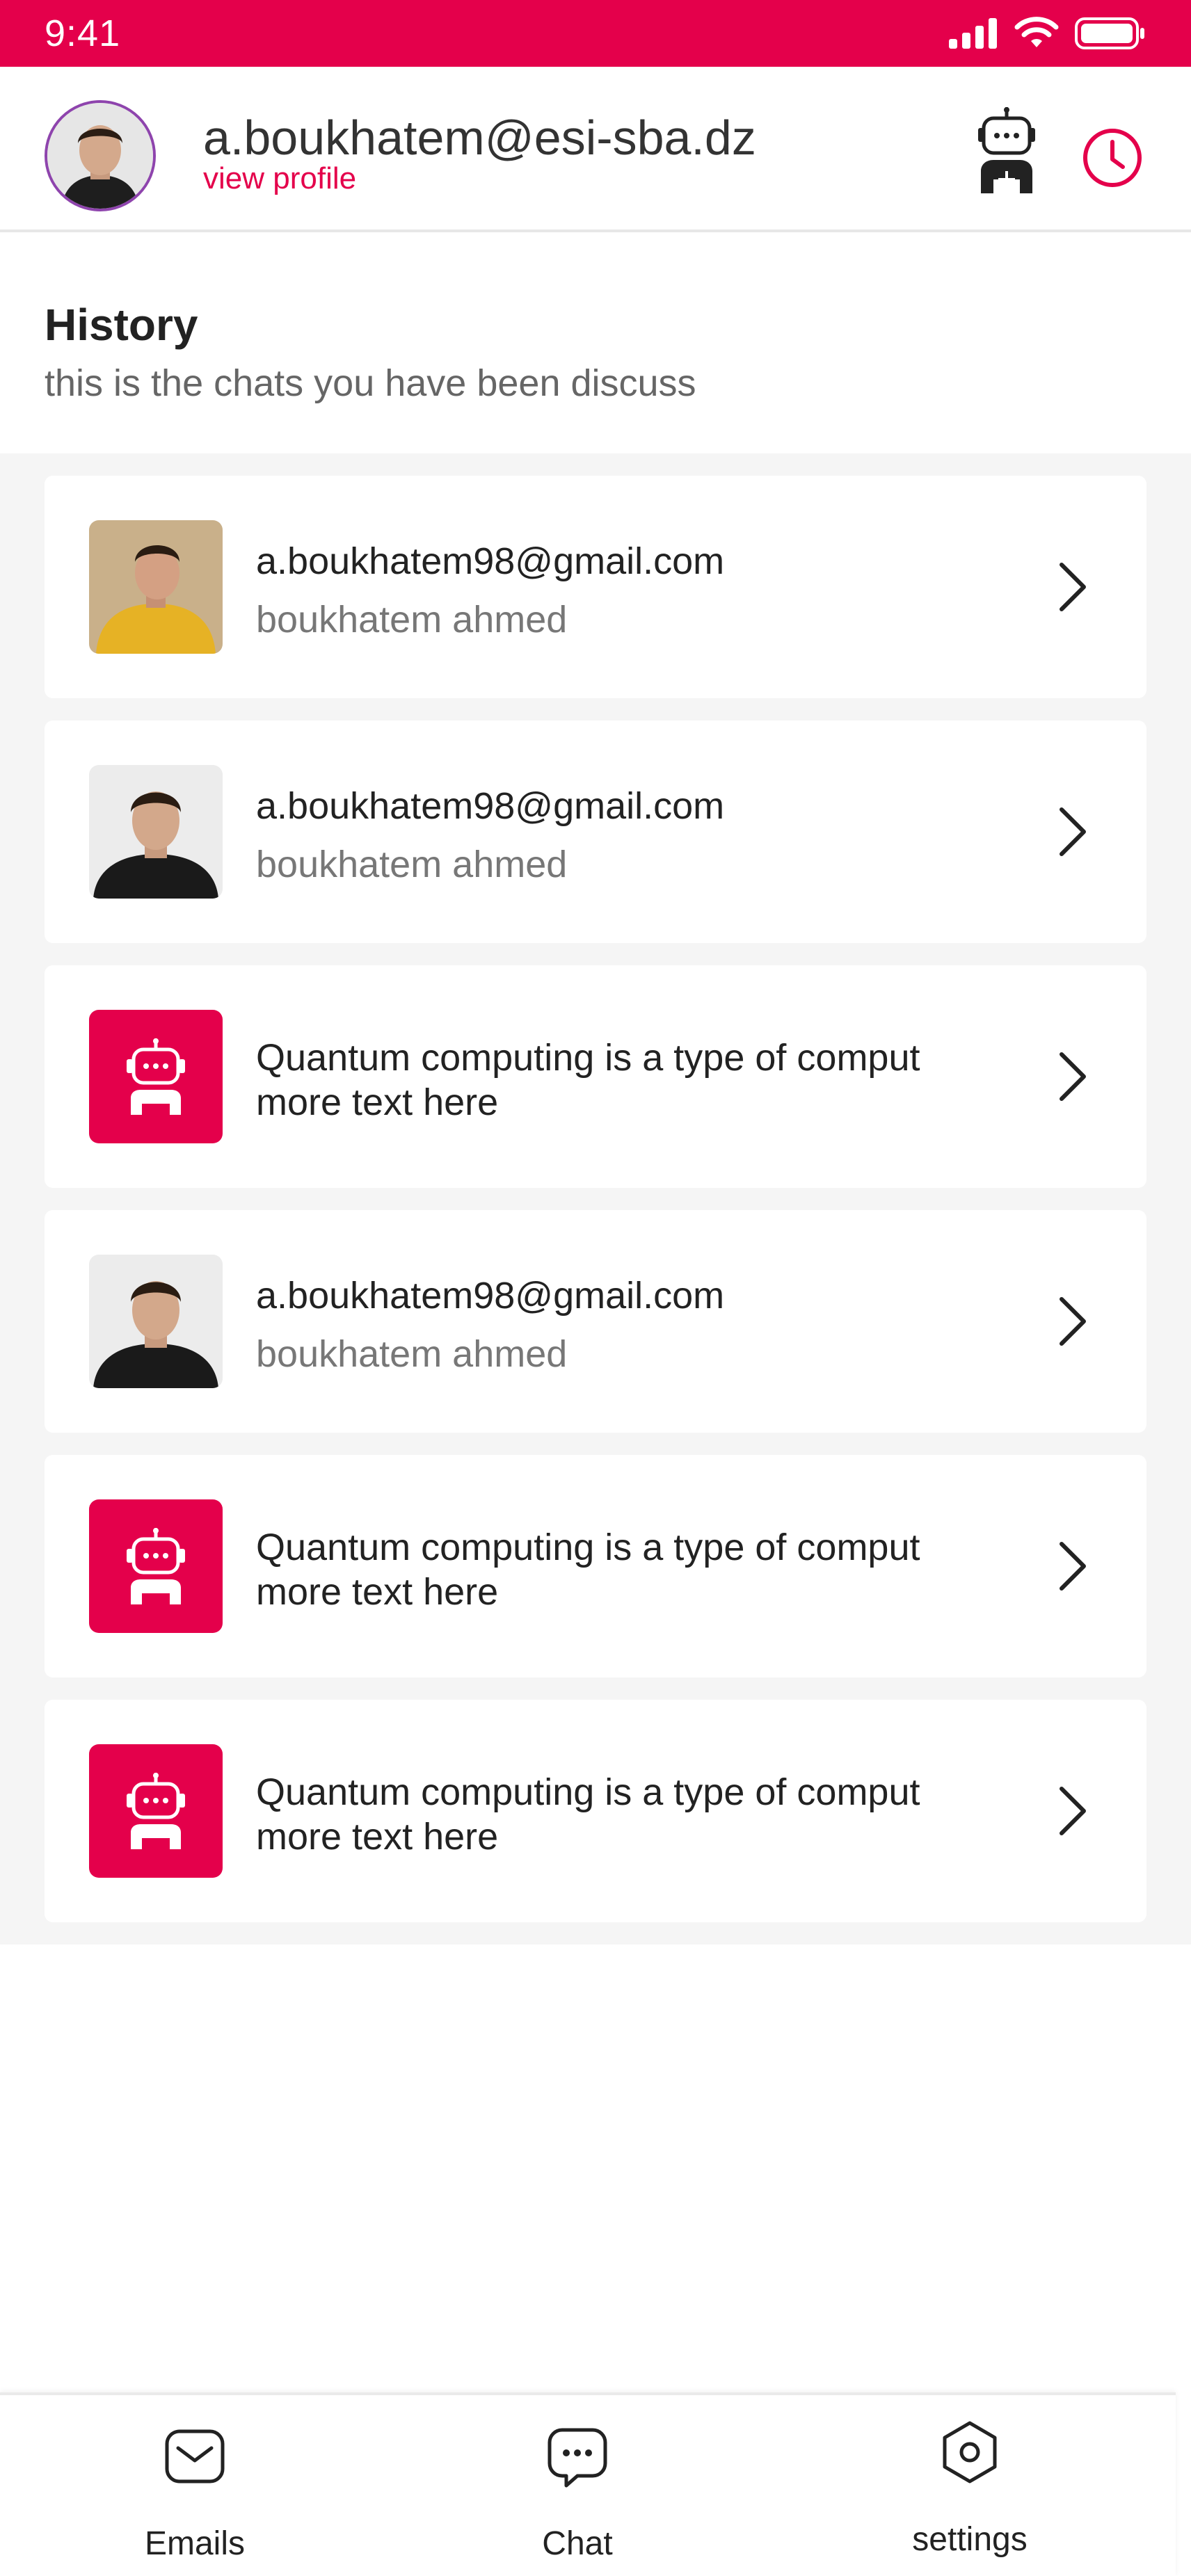  Describe the element at coordinates (195, 2486) in the screenshot. I see `nav-emails: Emails` at that location.